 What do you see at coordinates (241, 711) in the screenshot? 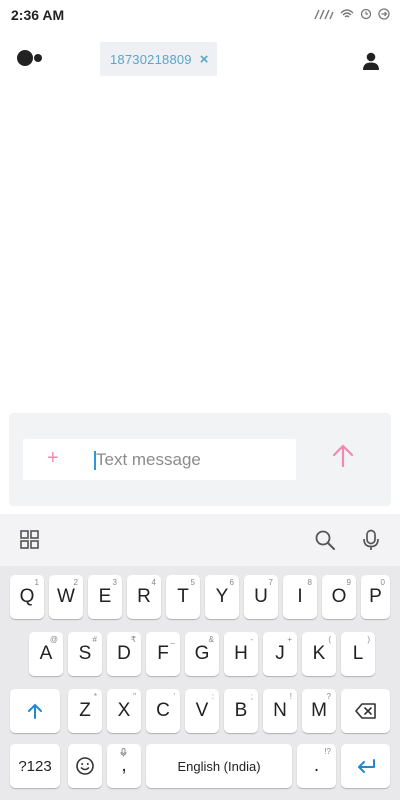
I see `key-b: B;` at bounding box center [241, 711].